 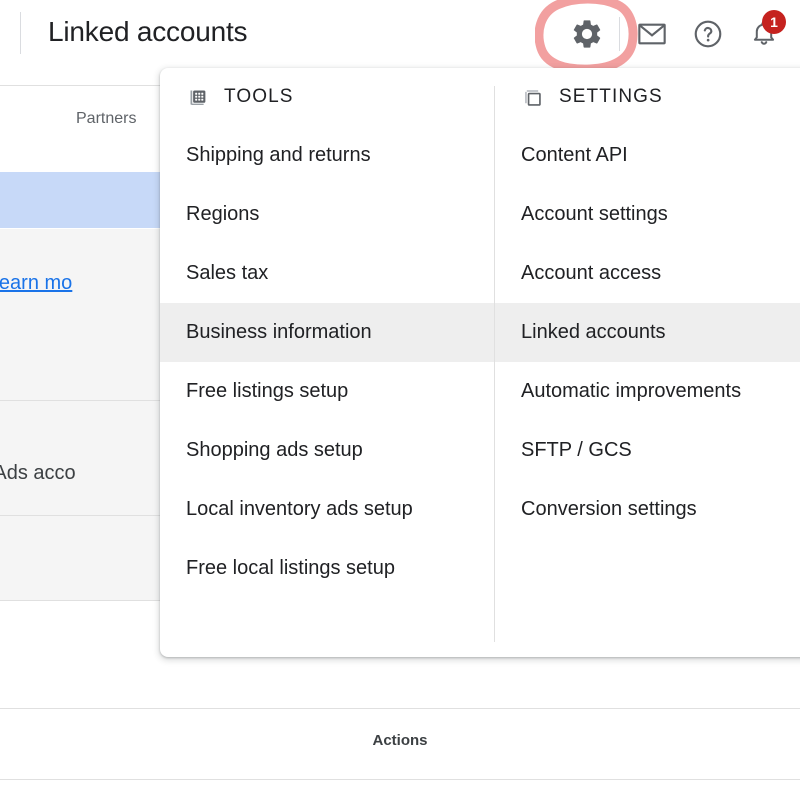 I want to click on menu-item-sftp-gcs: SFTP / GCS, so click(x=647, y=450).